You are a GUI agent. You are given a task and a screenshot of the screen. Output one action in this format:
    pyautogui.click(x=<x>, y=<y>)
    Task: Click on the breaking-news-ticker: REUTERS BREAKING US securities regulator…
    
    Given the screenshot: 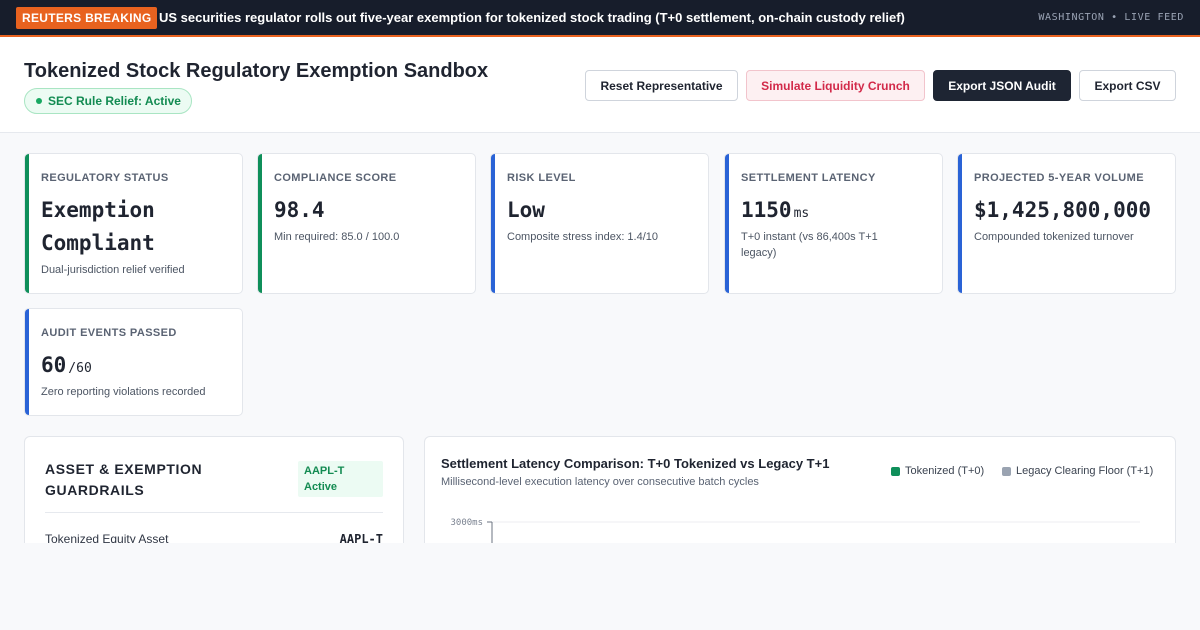 What is the action you would take?
    pyautogui.click(x=600, y=18)
    